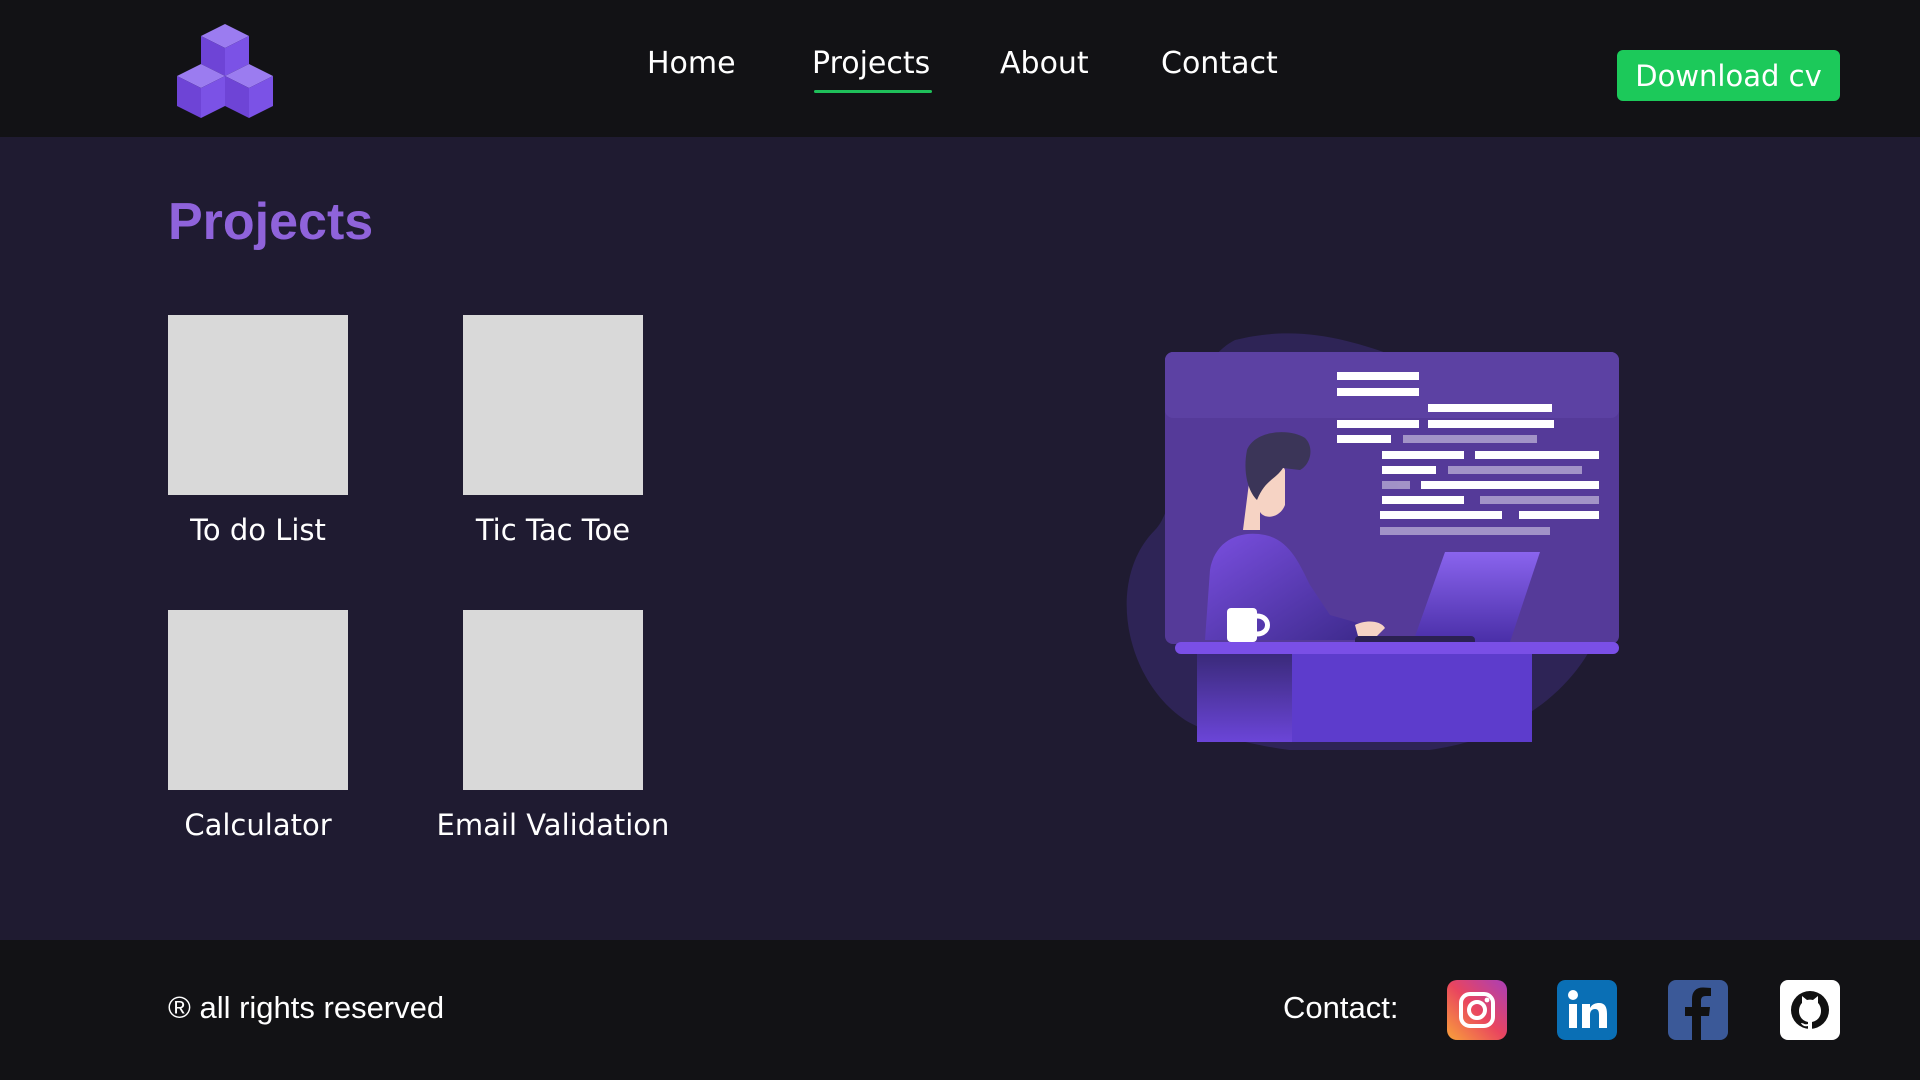 This screenshot has width=1920, height=1080. I want to click on project-label: Calculator, so click(258, 825).